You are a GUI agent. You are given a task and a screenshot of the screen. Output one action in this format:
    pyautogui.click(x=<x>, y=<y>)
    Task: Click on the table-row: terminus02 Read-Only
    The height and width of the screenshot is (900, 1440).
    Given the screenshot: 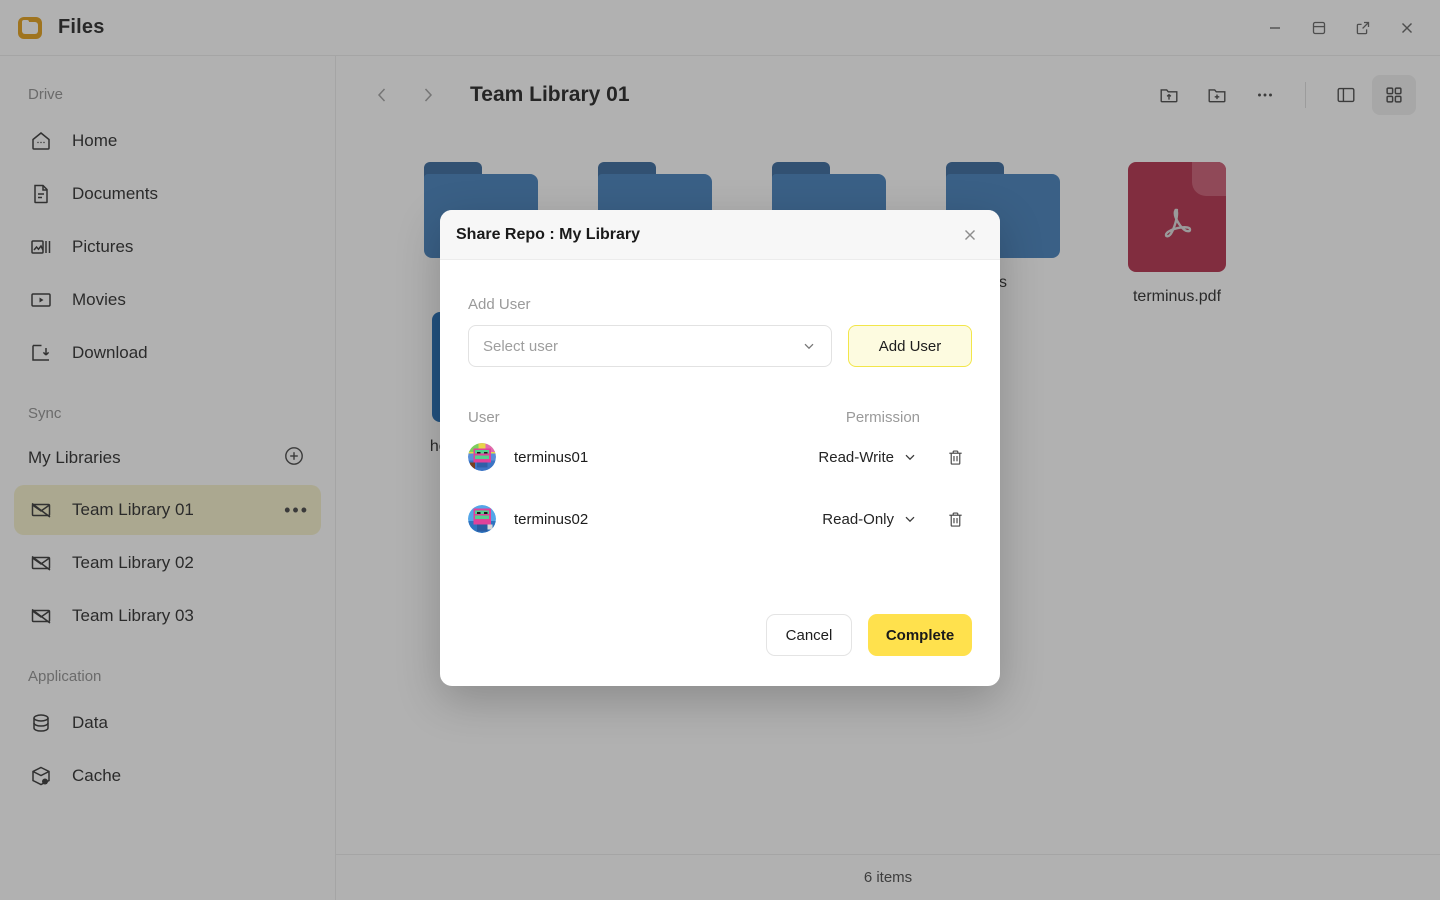 What is the action you would take?
    pyautogui.click(x=720, y=519)
    